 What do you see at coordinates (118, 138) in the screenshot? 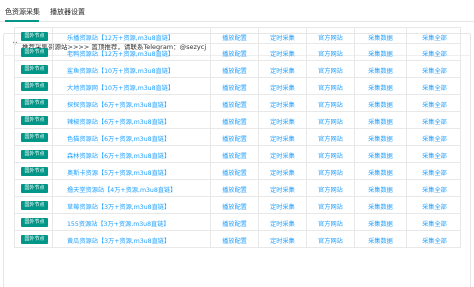
I see `site-name-link: 色猫资源站【6万+资源,m3u8直链】` at bounding box center [118, 138].